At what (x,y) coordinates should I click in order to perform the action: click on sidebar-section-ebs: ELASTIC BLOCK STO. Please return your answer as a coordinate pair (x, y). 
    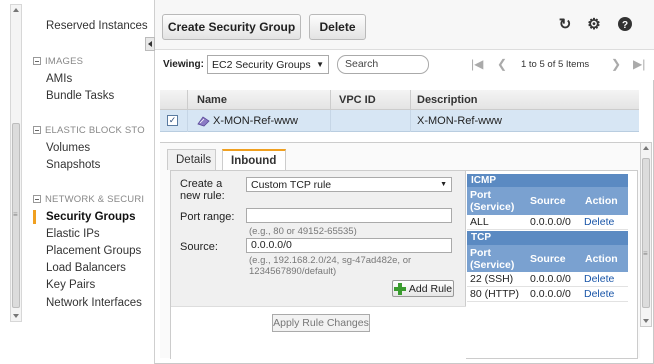
    Looking at the image, I should click on (92, 130).